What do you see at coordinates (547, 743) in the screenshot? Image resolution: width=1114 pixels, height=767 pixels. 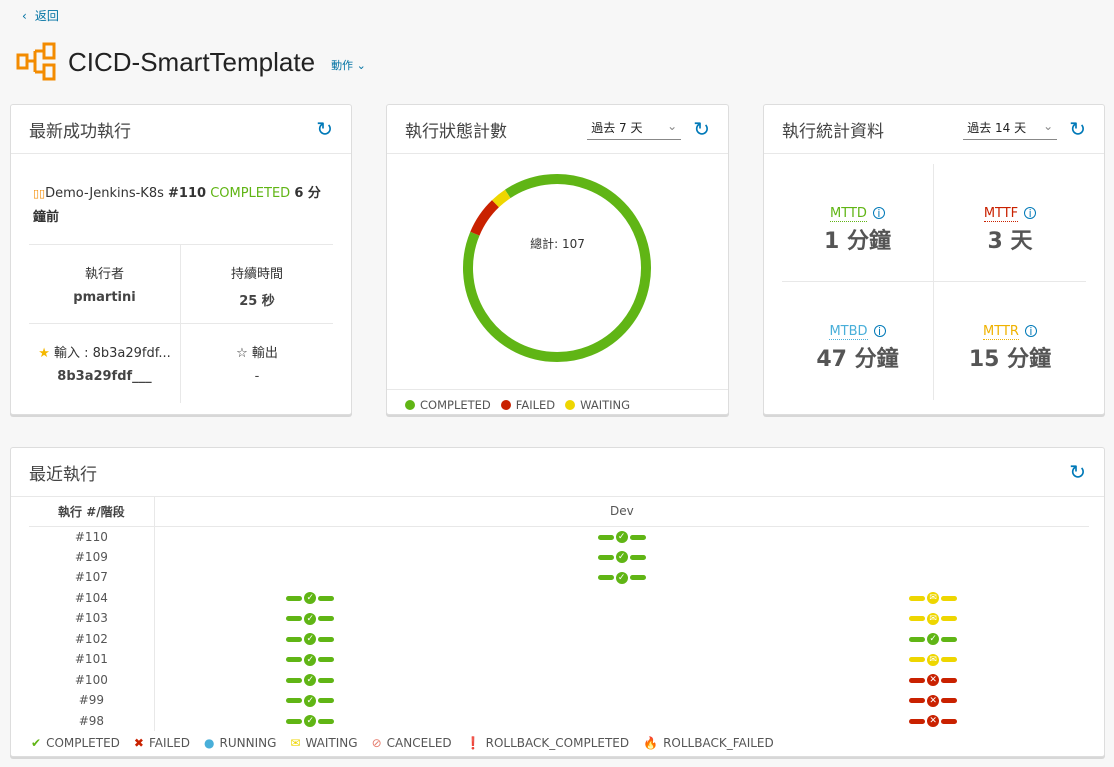 I see `legend-item: ❗ ROLLBACK_COMPLETED` at bounding box center [547, 743].